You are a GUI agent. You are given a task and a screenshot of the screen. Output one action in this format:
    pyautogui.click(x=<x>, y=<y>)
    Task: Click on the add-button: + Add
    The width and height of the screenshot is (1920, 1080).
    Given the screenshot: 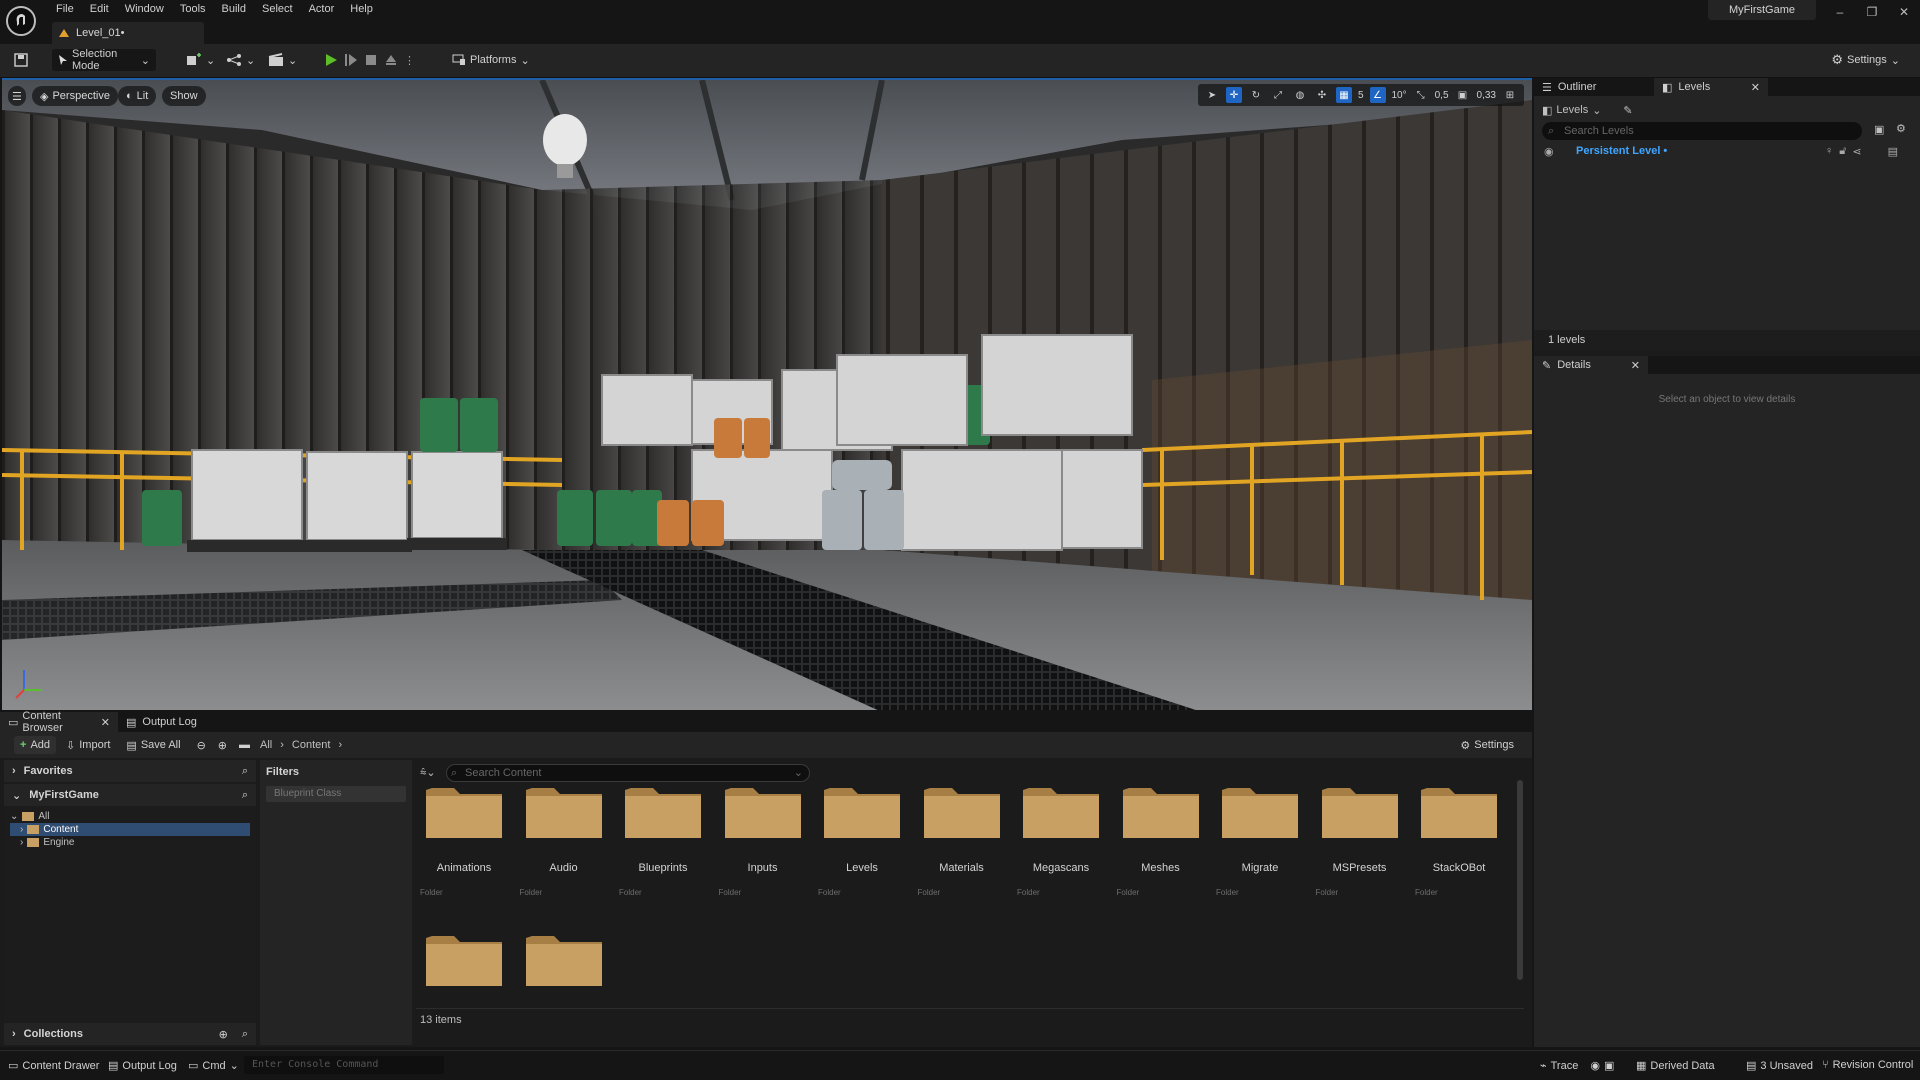 What is the action you would take?
    pyautogui.click(x=35, y=745)
    